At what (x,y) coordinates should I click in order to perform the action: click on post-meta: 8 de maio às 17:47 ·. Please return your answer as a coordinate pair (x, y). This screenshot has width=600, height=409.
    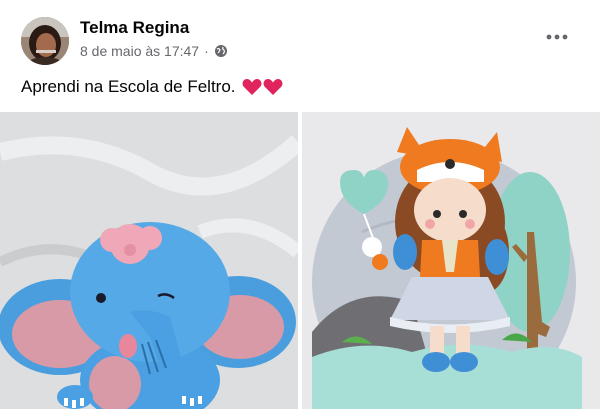
    Looking at the image, I should click on (154, 51).